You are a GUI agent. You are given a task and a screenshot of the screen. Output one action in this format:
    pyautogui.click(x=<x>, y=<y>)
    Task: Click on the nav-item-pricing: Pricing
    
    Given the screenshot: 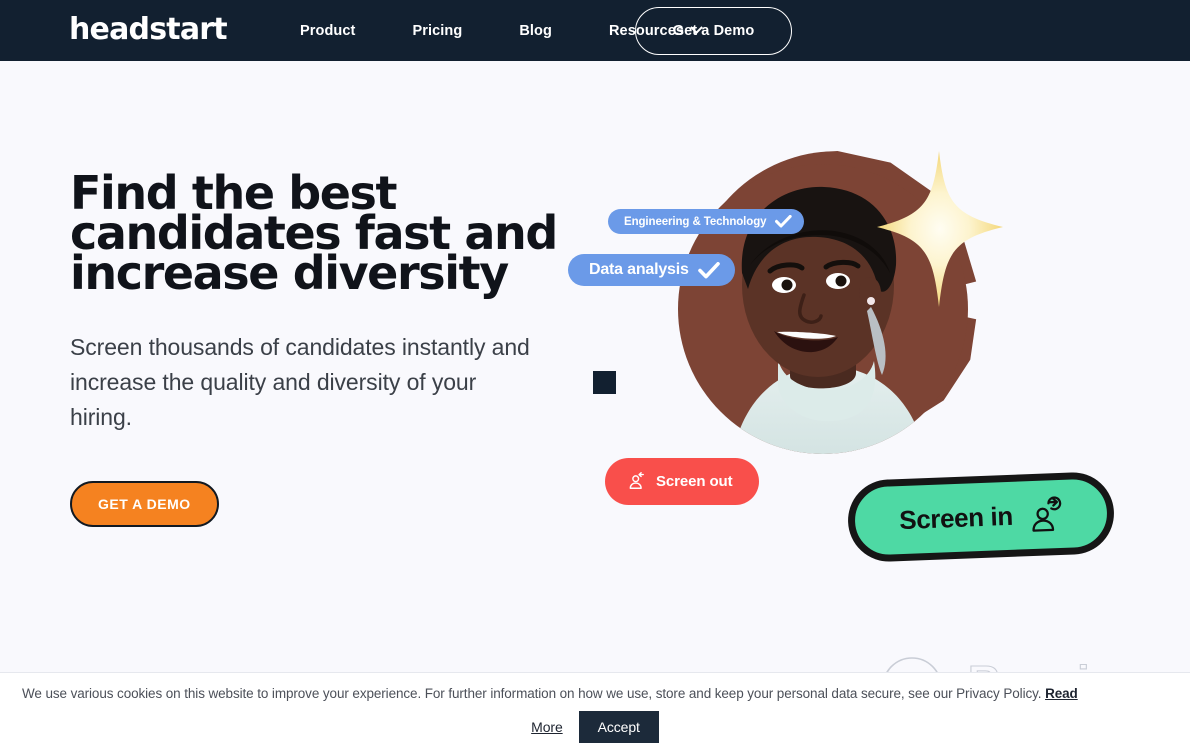 What is the action you would take?
    pyautogui.click(x=437, y=31)
    